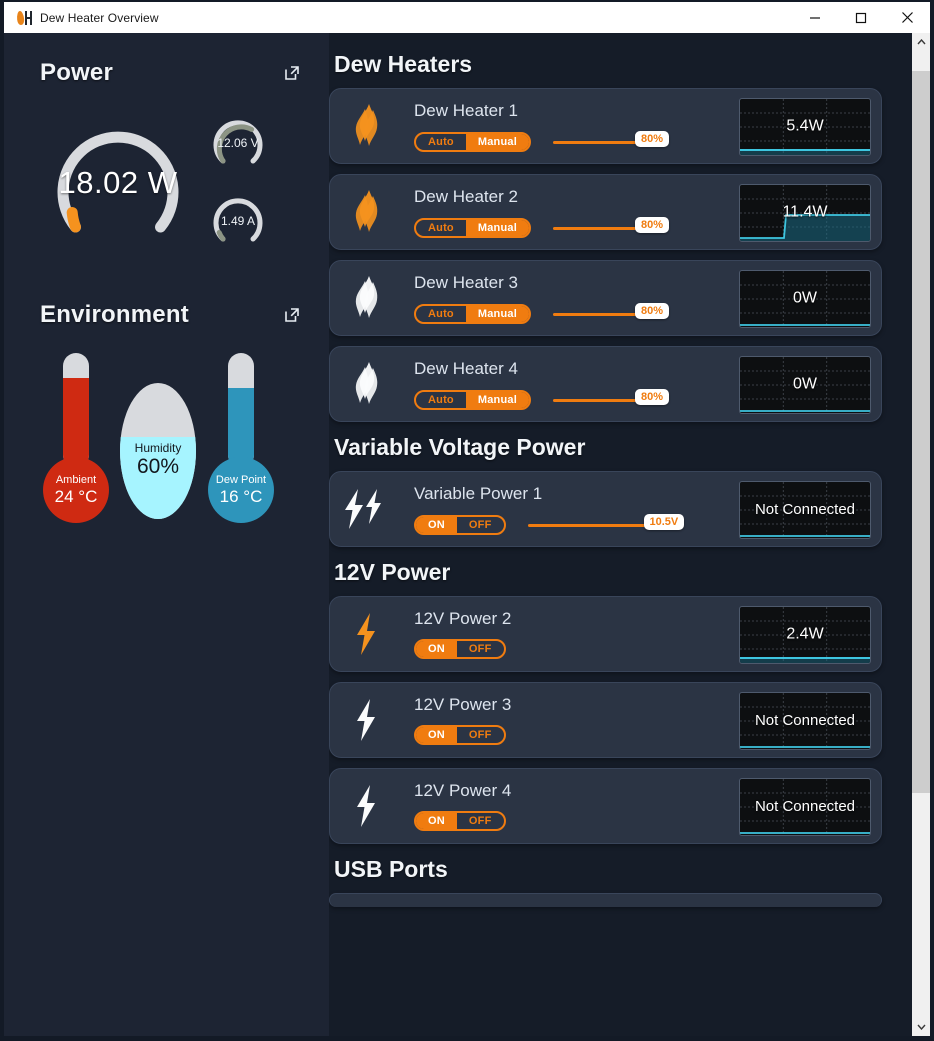  I want to click on group-title: Dew Heaters, so click(403, 64).